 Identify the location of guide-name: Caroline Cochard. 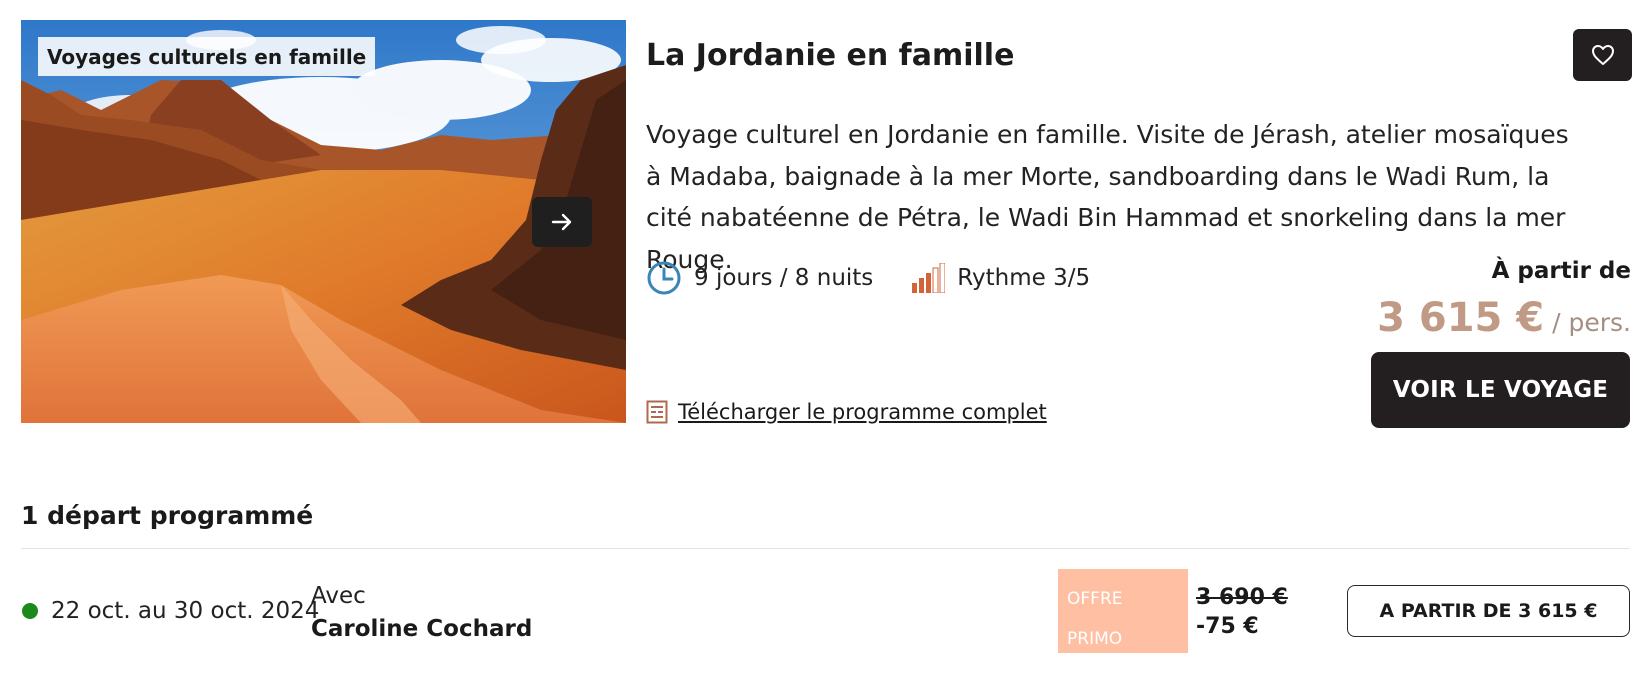
(422, 629).